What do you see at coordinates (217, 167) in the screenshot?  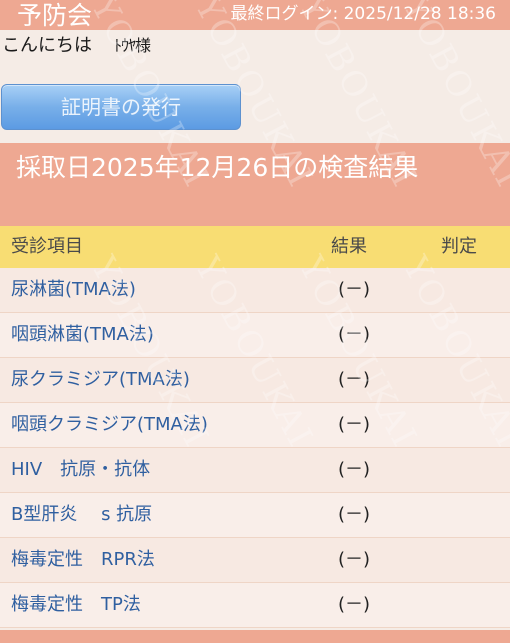 I see `page-title: 採取日2025年12月26日の検査結果` at bounding box center [217, 167].